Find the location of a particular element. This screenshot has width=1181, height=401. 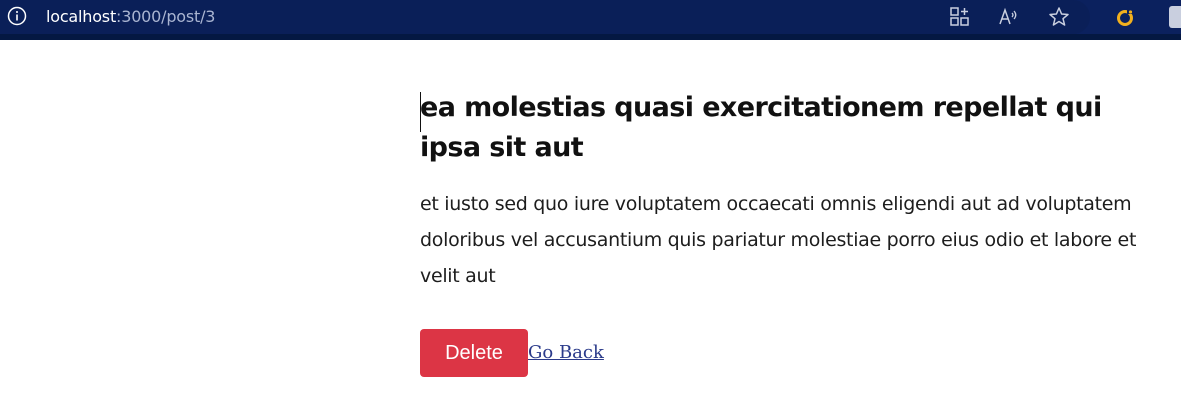

profile-icon is located at coordinates (1175, 17).